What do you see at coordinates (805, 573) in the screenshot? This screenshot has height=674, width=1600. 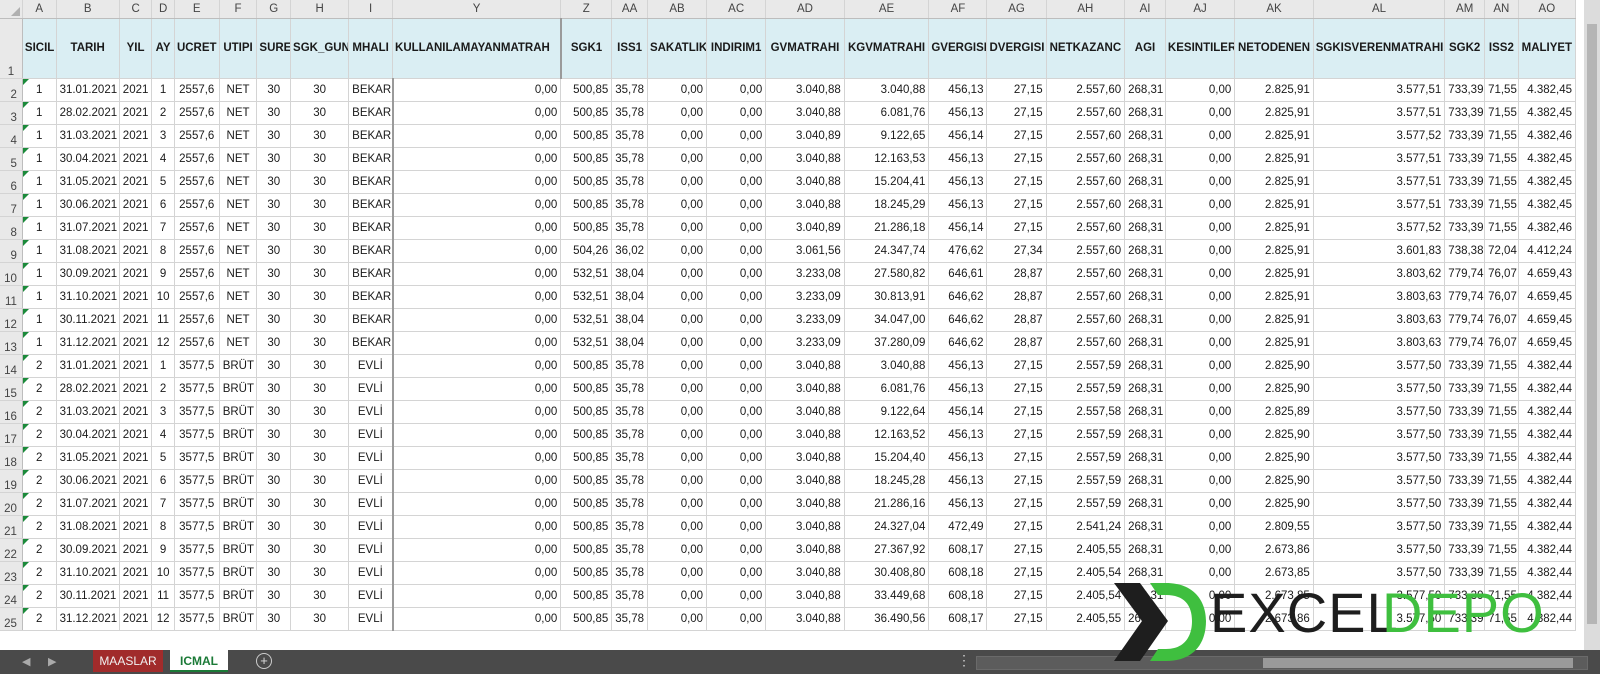 I see `table-cell: 3.040,88` at bounding box center [805, 573].